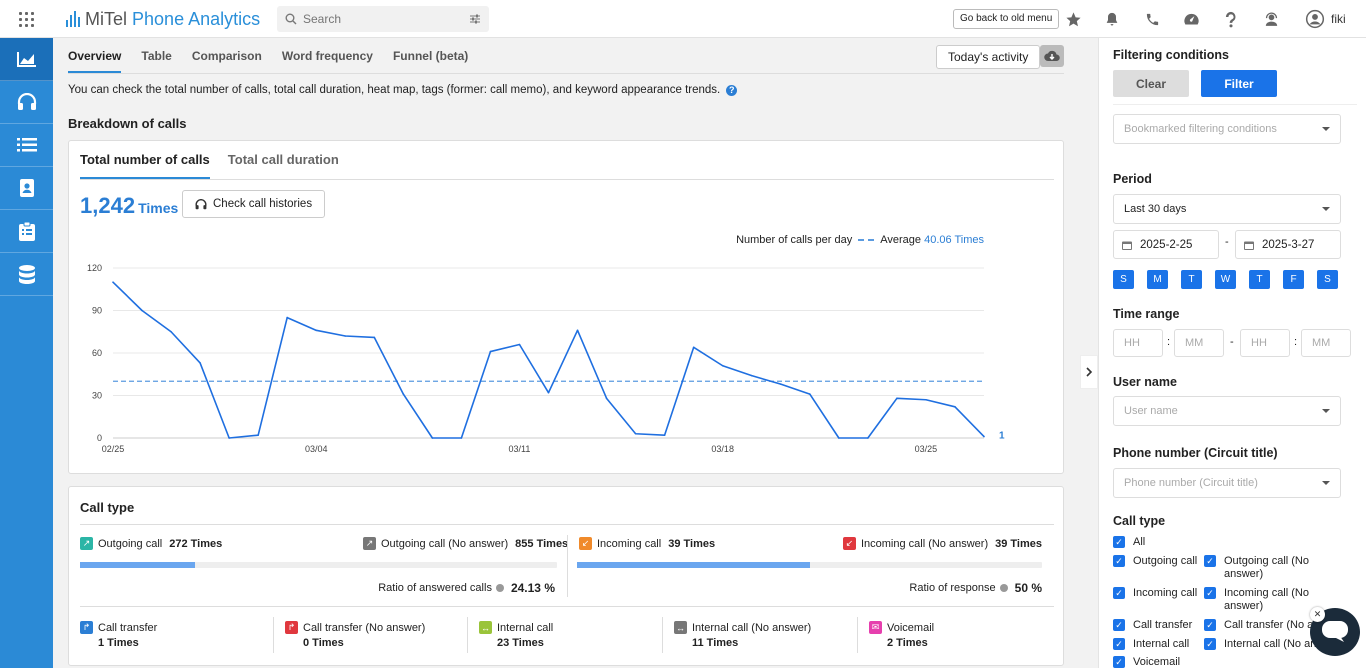 Image resolution: width=1366 pixels, height=668 pixels. Describe the element at coordinates (1256, 600) in the screenshot. I see `checkbox-incoming-no-answer: ✓ Incoming call (No answer)` at that location.